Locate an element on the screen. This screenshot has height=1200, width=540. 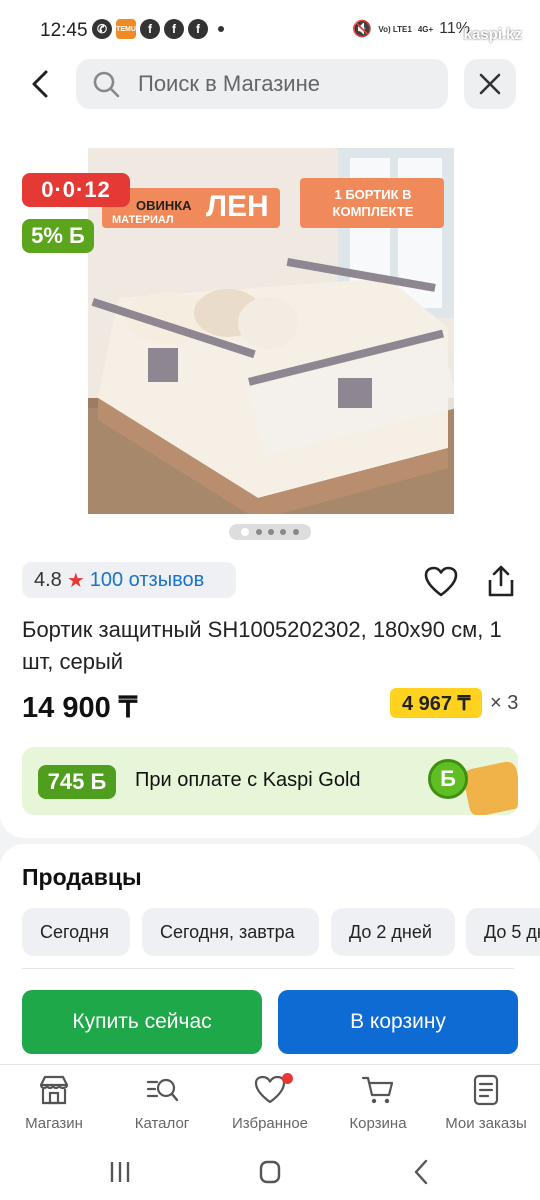
shop-icon is located at coordinates (54, 1090).